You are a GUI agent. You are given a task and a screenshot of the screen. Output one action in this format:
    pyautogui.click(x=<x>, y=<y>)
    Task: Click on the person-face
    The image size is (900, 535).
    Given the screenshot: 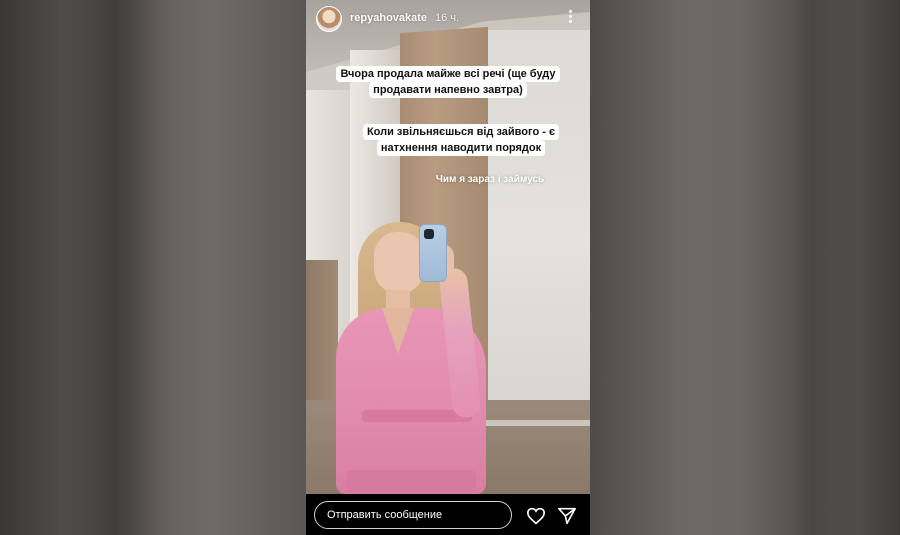 What is the action you would take?
    pyautogui.click(x=399, y=263)
    